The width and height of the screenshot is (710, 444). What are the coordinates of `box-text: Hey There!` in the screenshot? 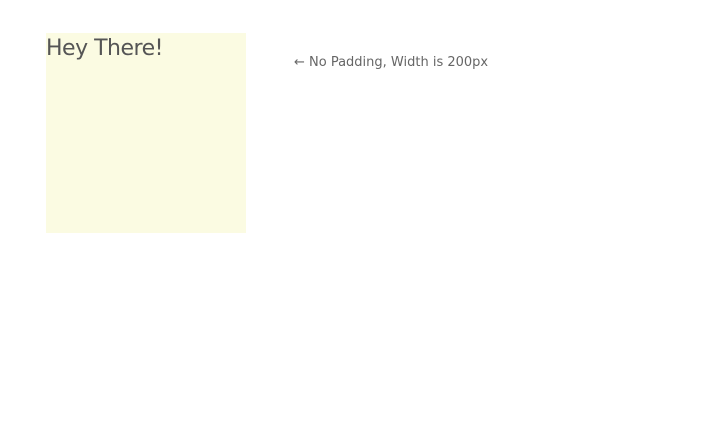 It's located at (104, 48).